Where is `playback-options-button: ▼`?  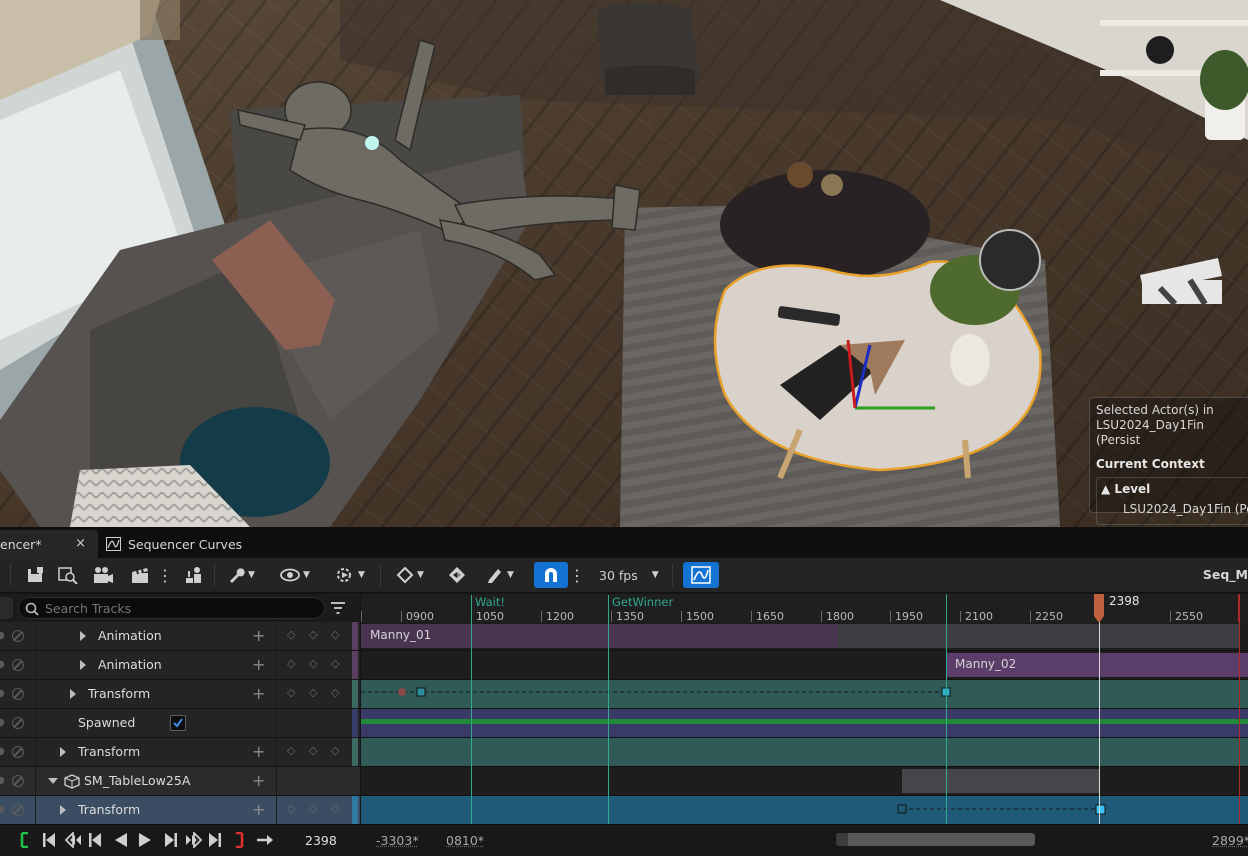
playback-options-button: ▼ is located at coordinates (350, 575).